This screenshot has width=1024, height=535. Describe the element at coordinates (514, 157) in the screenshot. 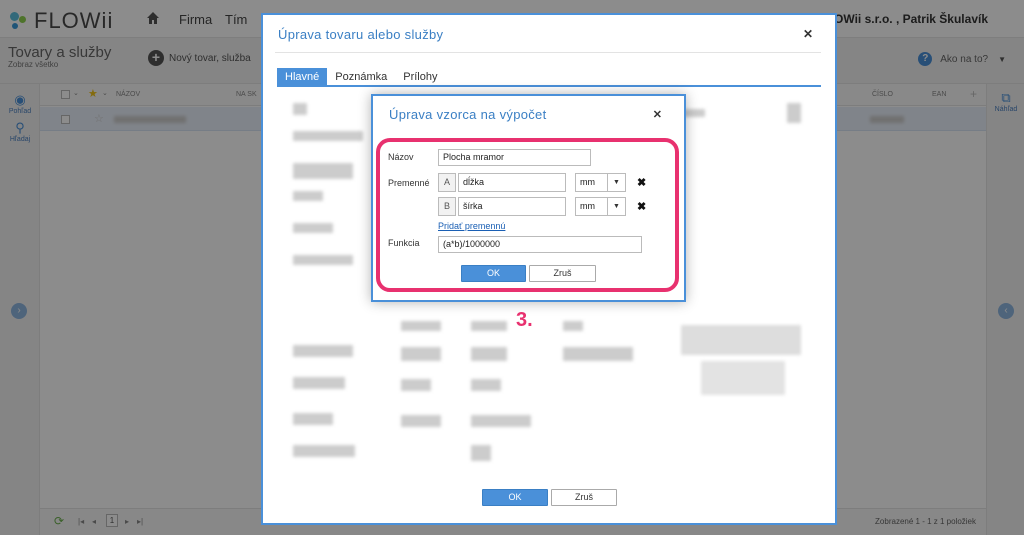

I see `formula-name-input: Plocha mramor` at that location.